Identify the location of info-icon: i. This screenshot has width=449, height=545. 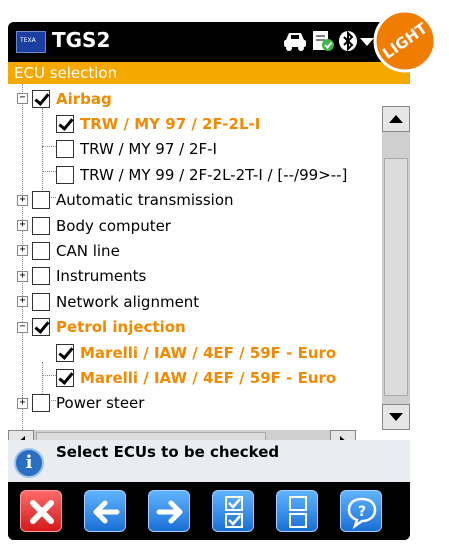
(29, 463).